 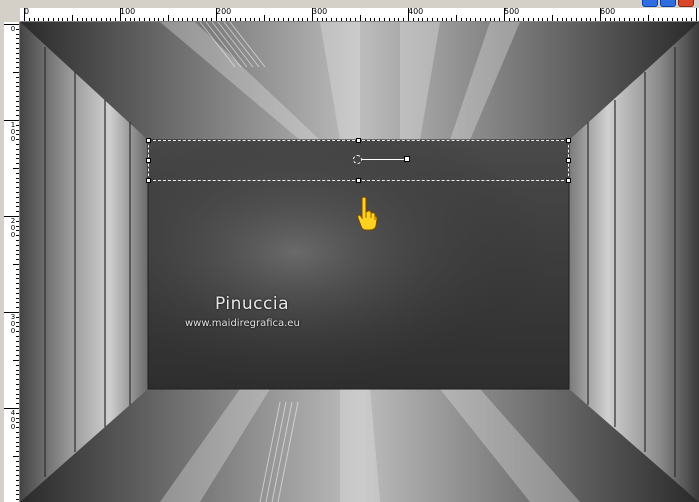 What do you see at coordinates (568, 160) in the screenshot?
I see `selection-handle-right-middle` at bounding box center [568, 160].